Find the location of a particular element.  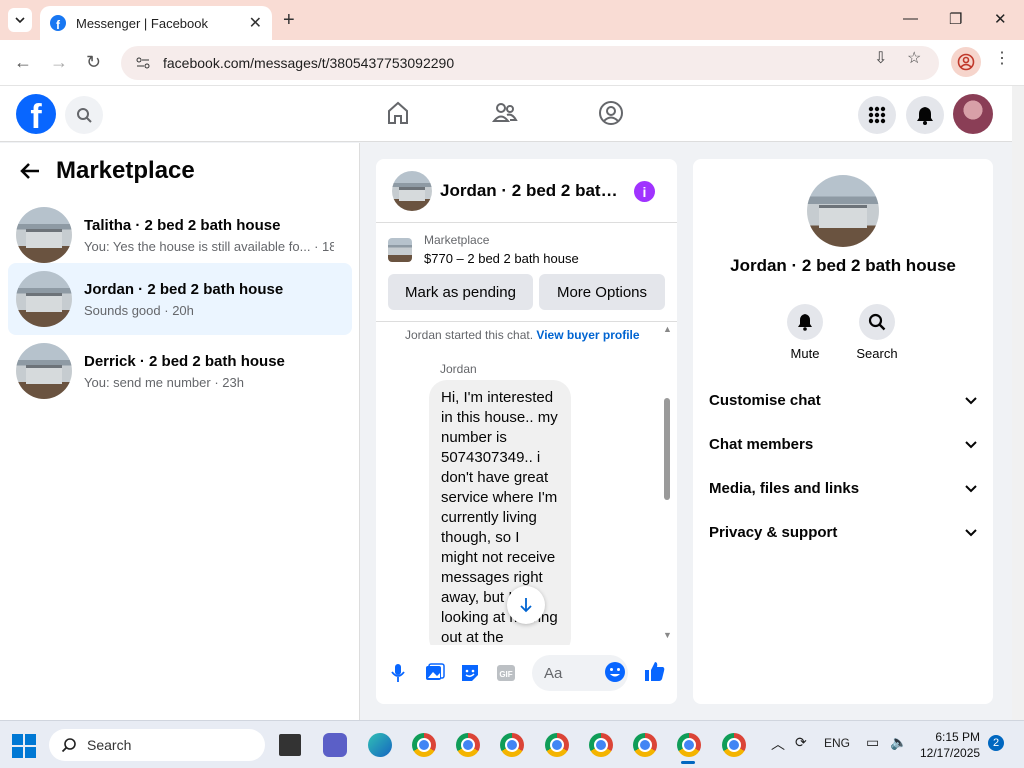

browser-tab: f Messenger | Facebook ✕ is located at coordinates (156, 23).